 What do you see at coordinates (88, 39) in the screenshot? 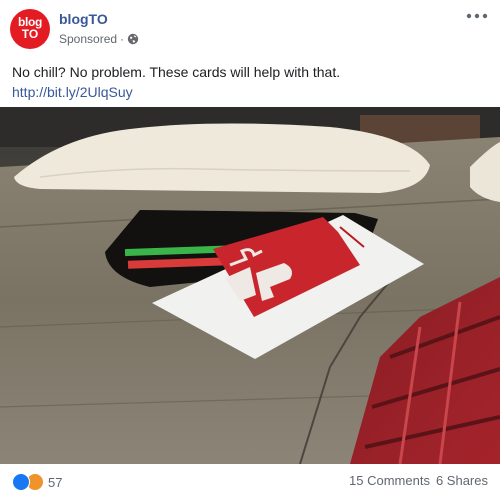
I see `sponsored-label: Sponsored` at bounding box center [88, 39].